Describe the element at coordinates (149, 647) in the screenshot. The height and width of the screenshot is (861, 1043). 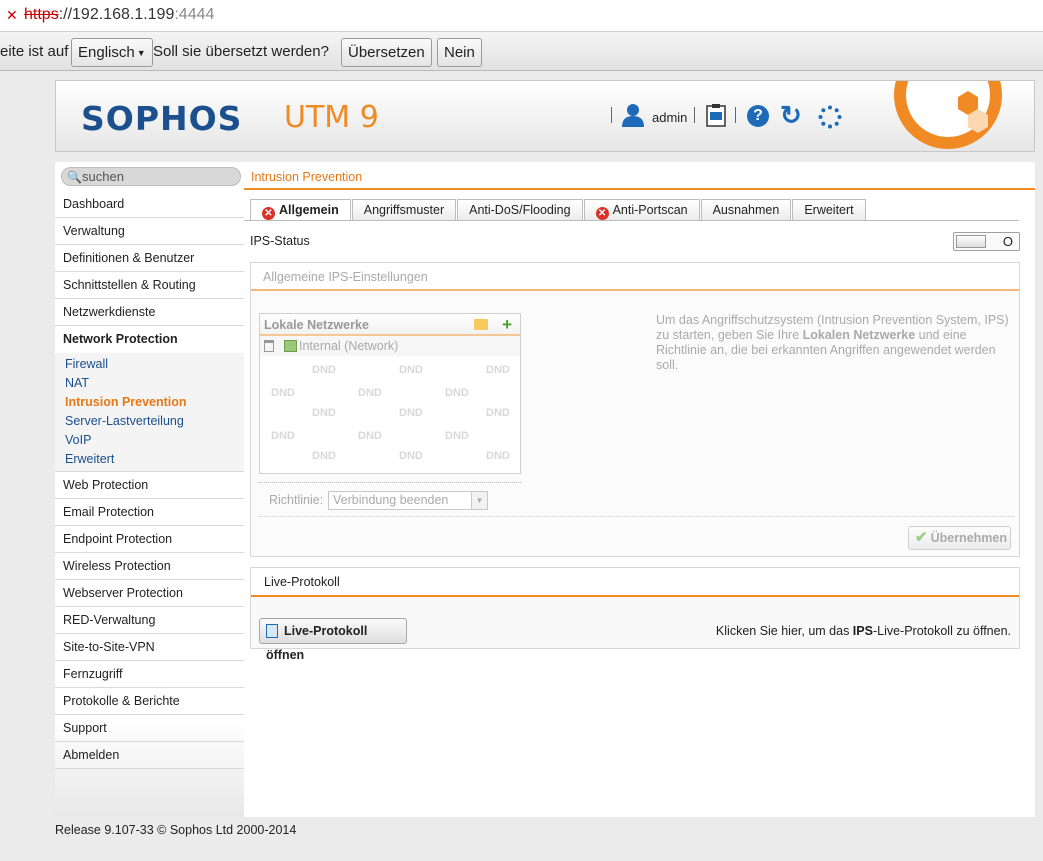
I see `nav-item-site-to-site-vpn: Site-to-Site-VPN` at that location.